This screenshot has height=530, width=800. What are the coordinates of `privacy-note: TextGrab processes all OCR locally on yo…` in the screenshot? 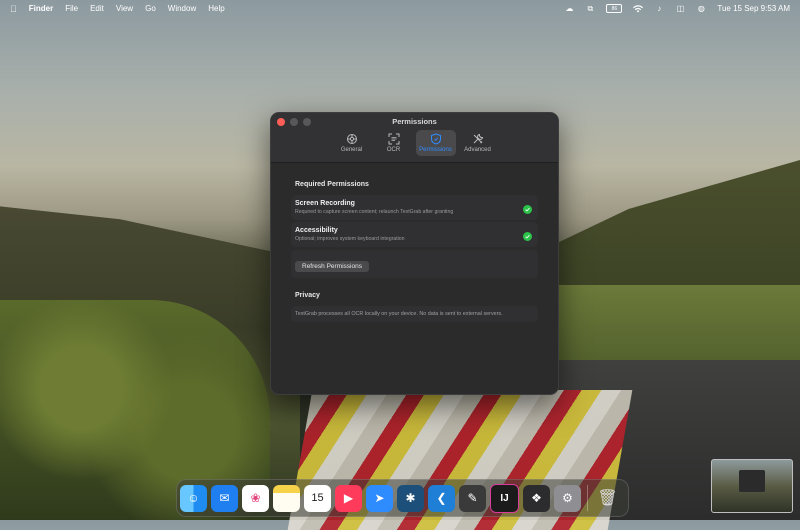 It's located at (414, 314).